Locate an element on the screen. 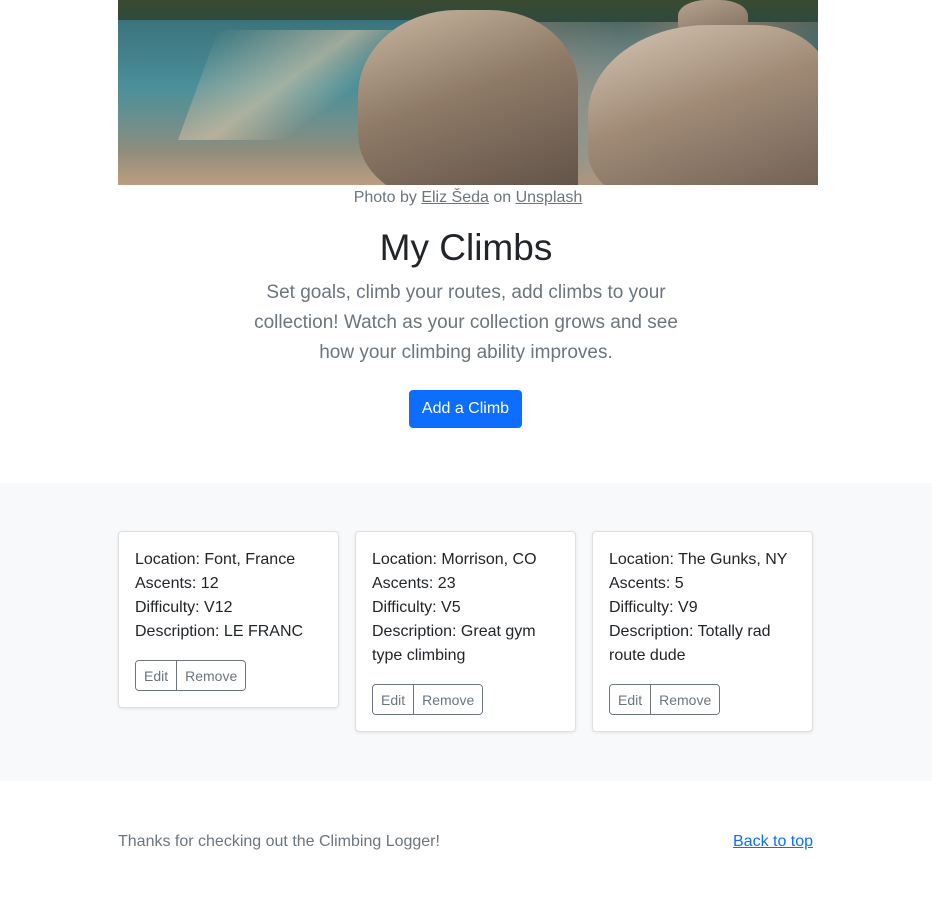 The image size is (932, 900). climb-location: Location: Morrison, CO is located at coordinates (454, 559).